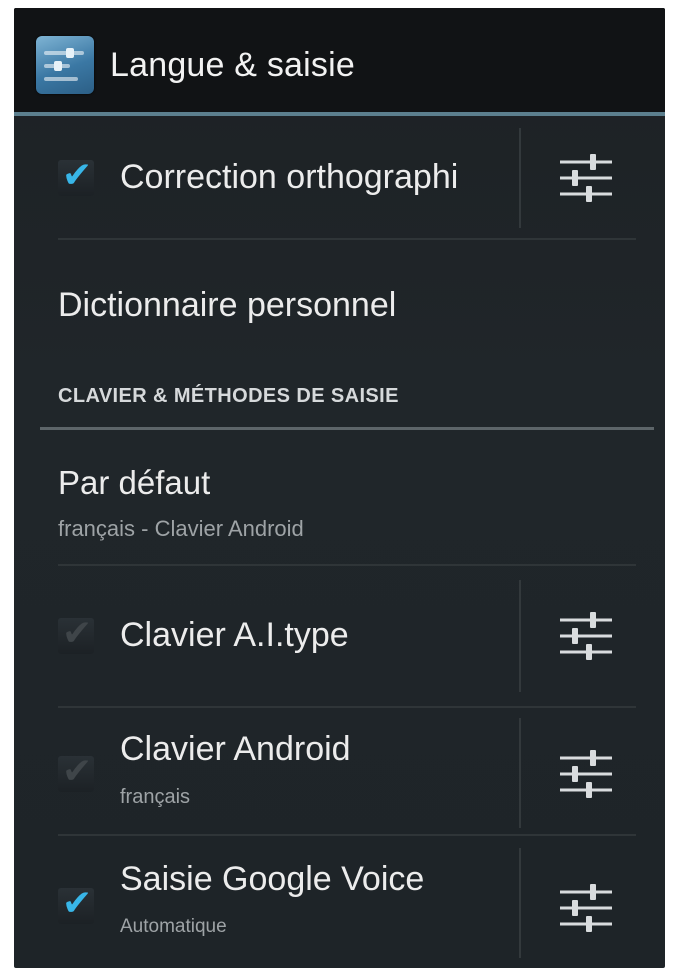  I want to click on aitype-keyboard-checkbox: ✔, so click(76, 633).